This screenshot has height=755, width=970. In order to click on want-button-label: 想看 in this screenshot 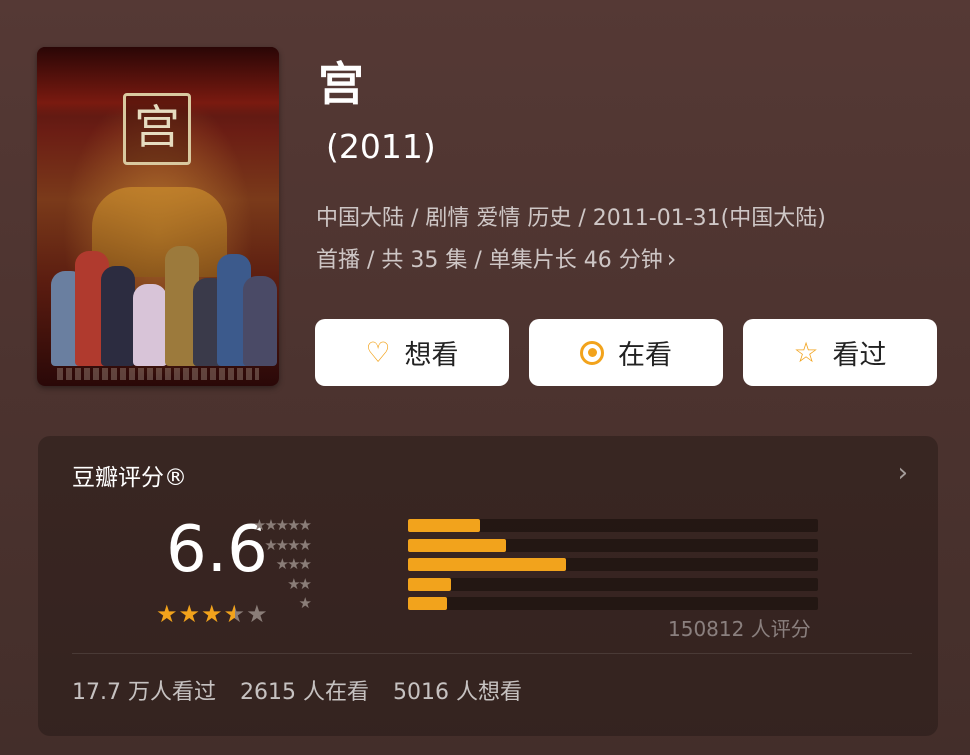, I will do `click(431, 355)`.